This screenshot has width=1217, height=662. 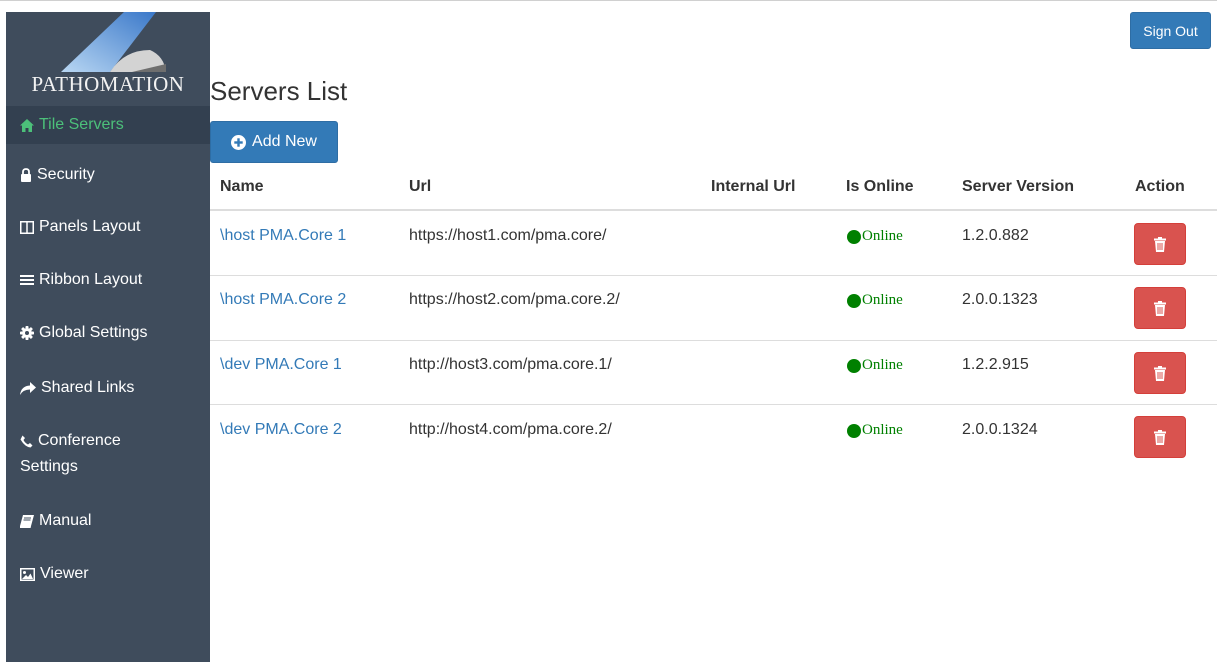 I want to click on server-version: 2.0.0.1323, so click(x=1000, y=299).